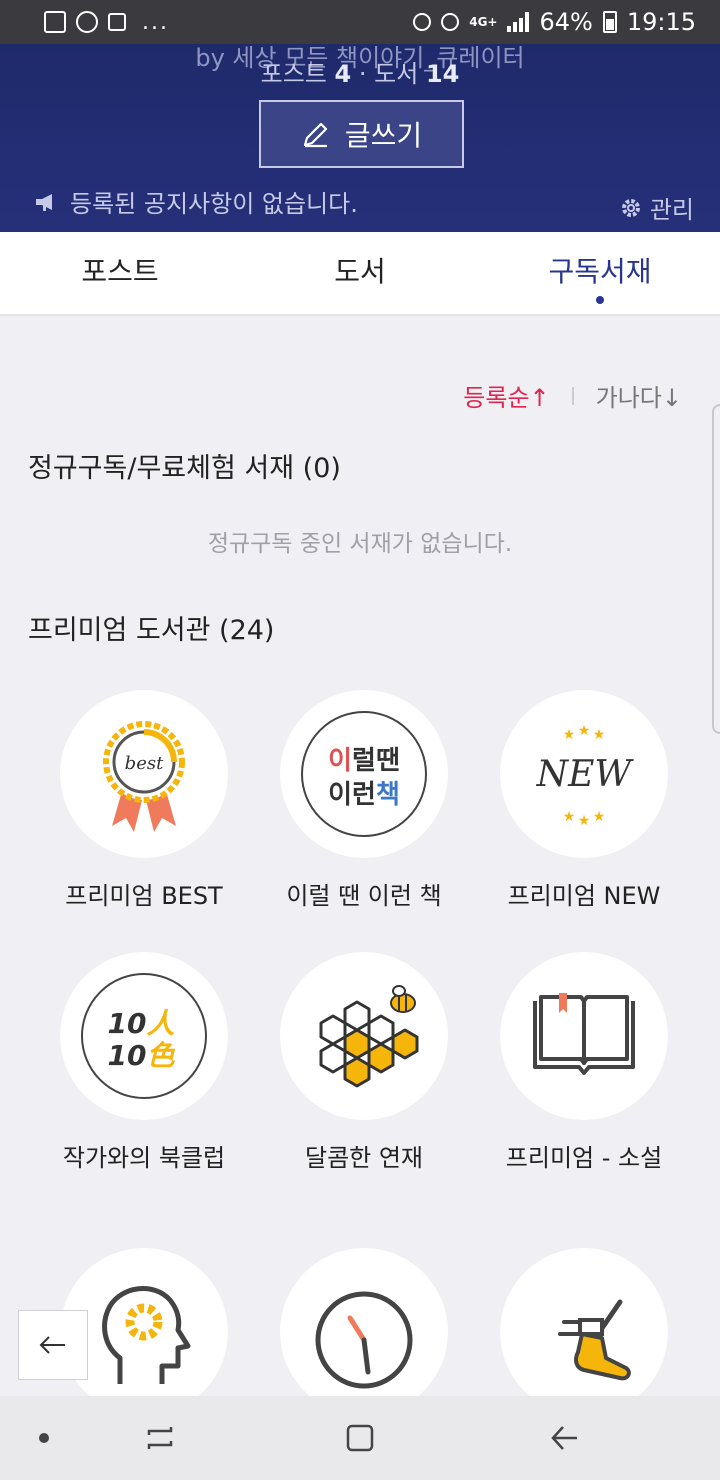 Image resolution: width=720 pixels, height=1480 pixels. I want to click on library-label: 달콤한 연재, so click(364, 1158).